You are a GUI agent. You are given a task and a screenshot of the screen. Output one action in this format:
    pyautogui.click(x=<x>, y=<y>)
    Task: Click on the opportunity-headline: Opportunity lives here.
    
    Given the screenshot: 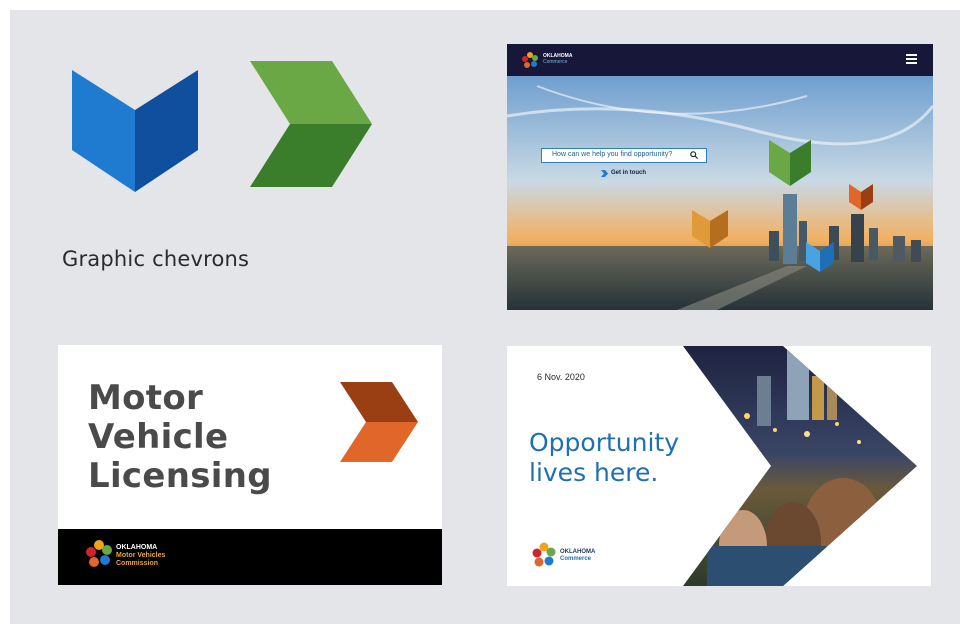 What is the action you would take?
    pyautogui.click(x=604, y=457)
    